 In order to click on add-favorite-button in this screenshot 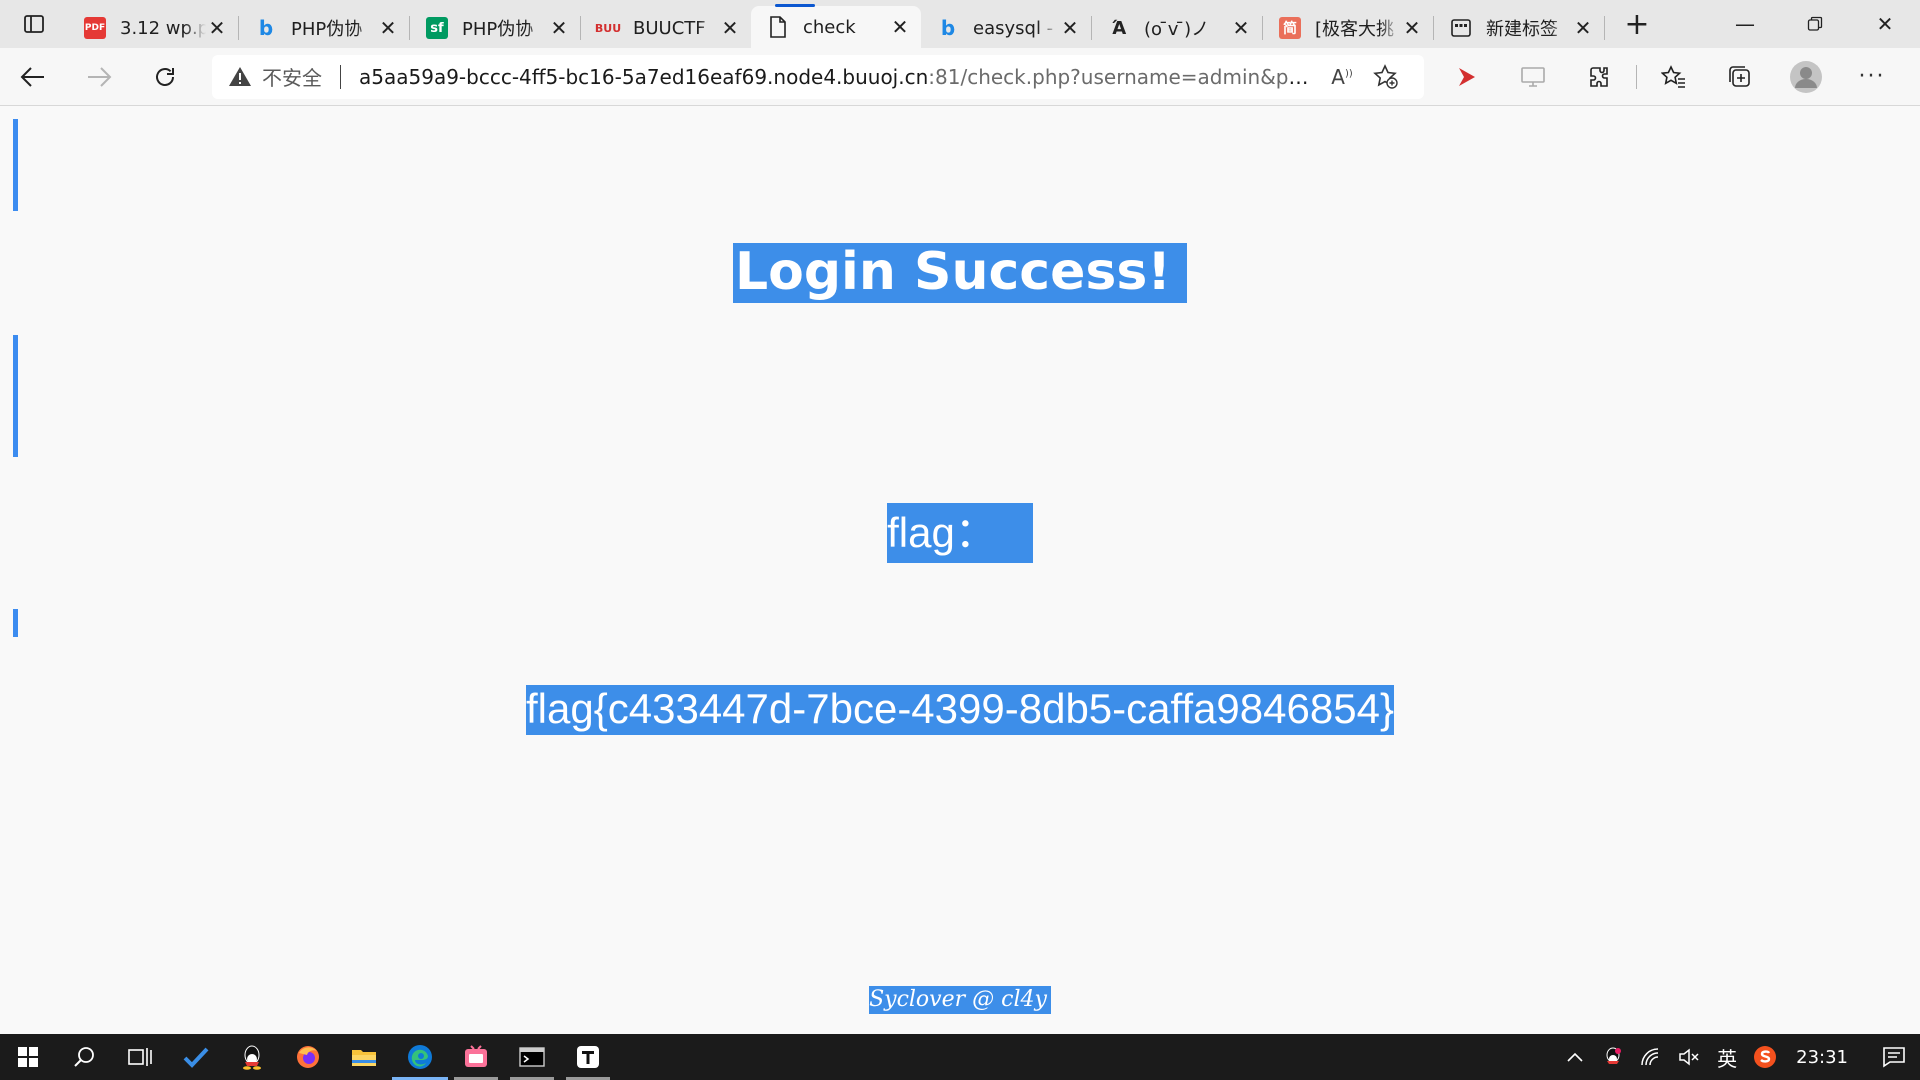, I will do `click(1386, 77)`.